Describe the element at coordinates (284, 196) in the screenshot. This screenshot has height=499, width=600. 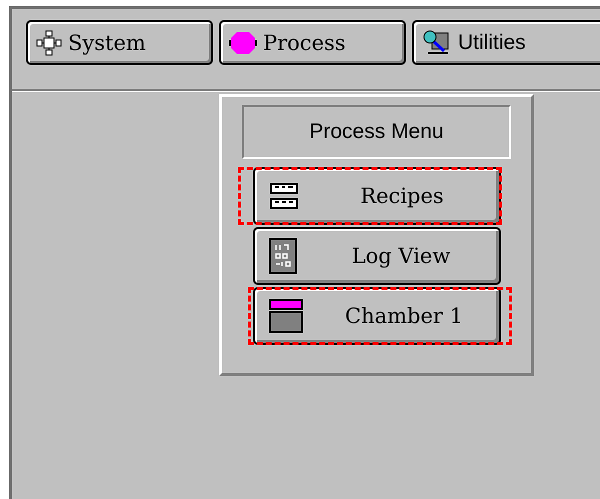
I see `recipe-cards-icon` at that location.